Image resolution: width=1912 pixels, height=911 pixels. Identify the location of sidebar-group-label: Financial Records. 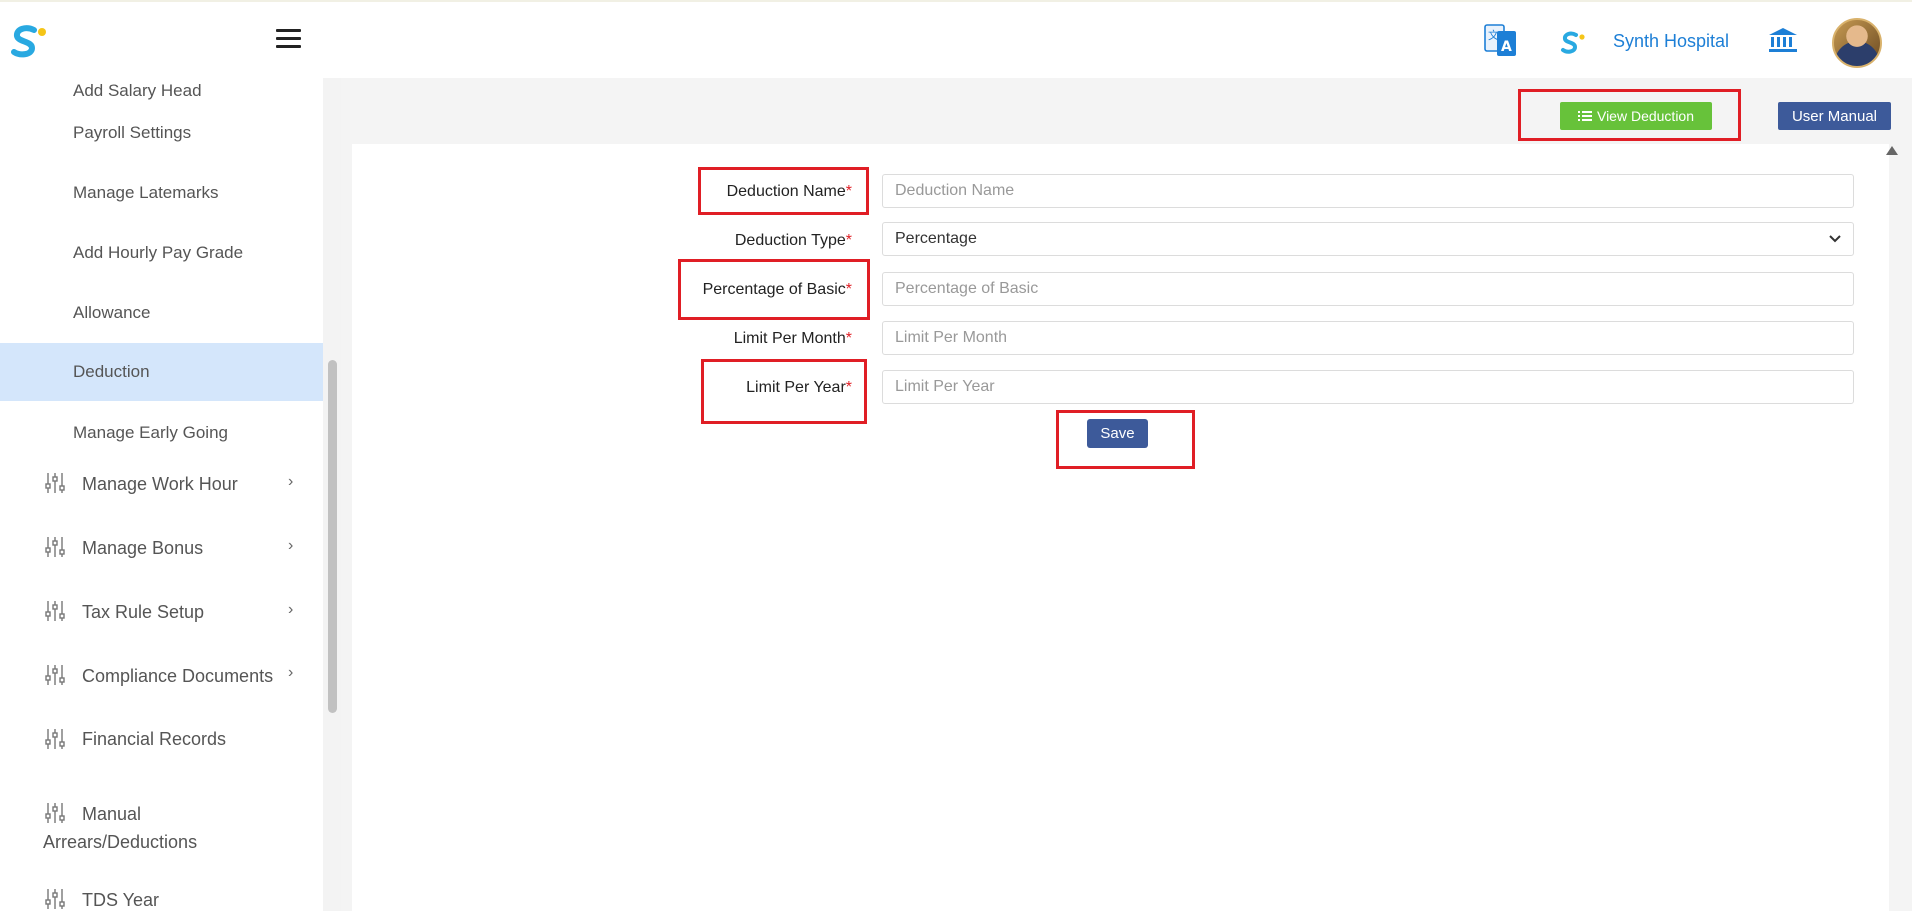
(154, 739).